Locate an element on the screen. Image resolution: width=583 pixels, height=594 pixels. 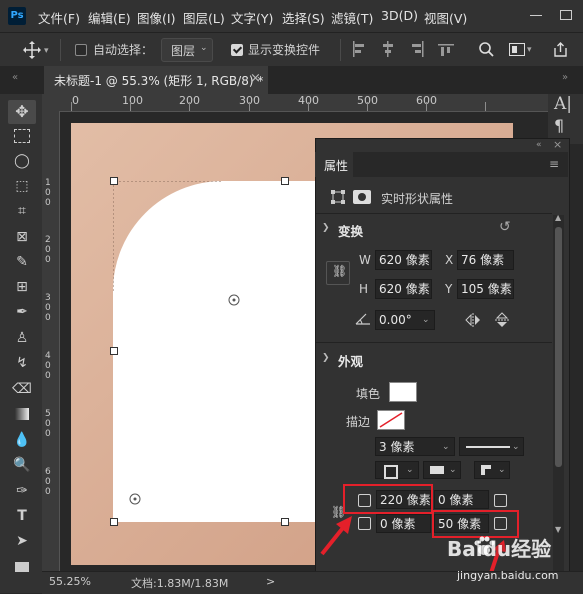
object-select-tool-icon: ⬚ is located at coordinates (22, 186).